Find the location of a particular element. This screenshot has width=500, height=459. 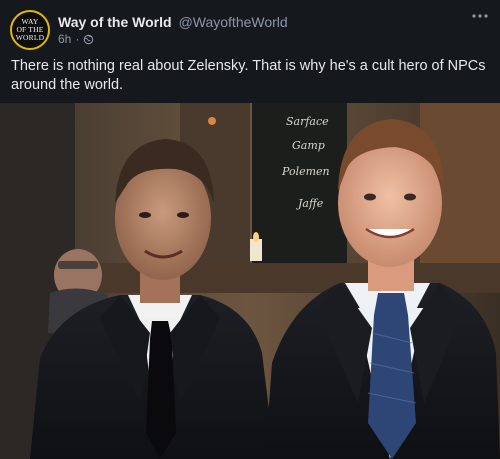

author-avatar: WAY OF THE WORLD is located at coordinates (30, 30).